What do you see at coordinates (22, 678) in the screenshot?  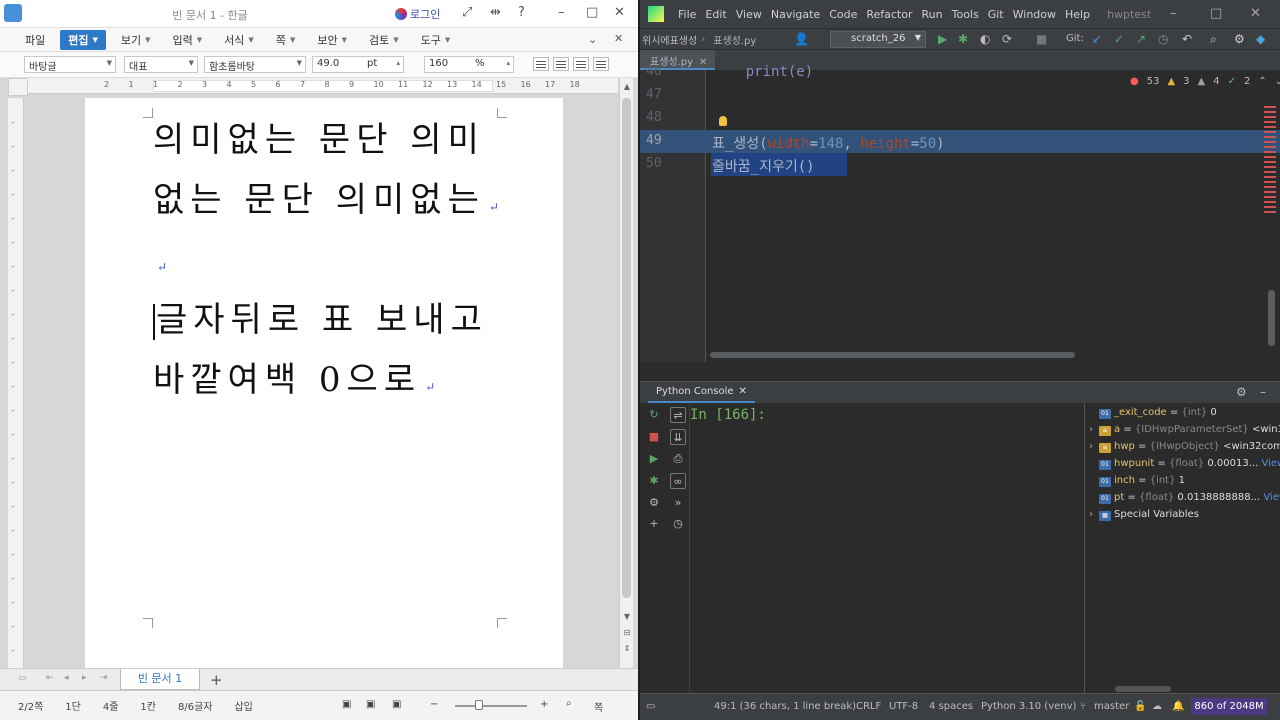 I see `tab-menu-icon: ▭` at bounding box center [22, 678].